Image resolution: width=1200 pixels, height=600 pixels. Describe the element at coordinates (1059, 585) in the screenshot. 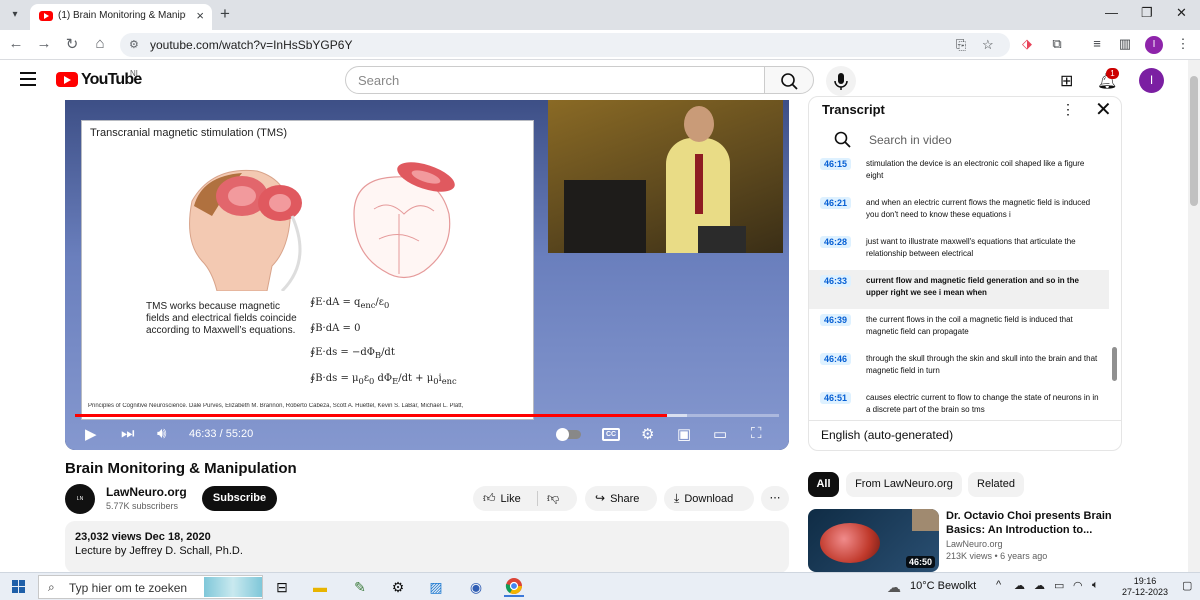

I see `battery-icon: ▭` at that location.